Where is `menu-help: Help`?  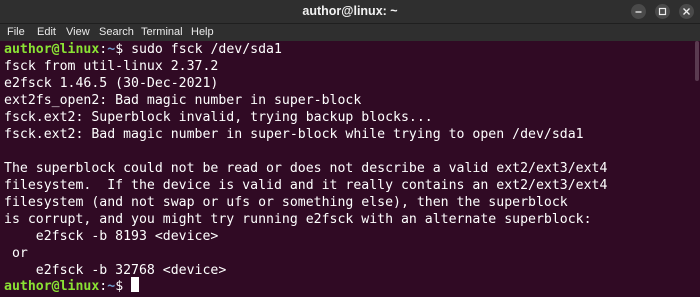
menu-help: Help is located at coordinates (202, 32).